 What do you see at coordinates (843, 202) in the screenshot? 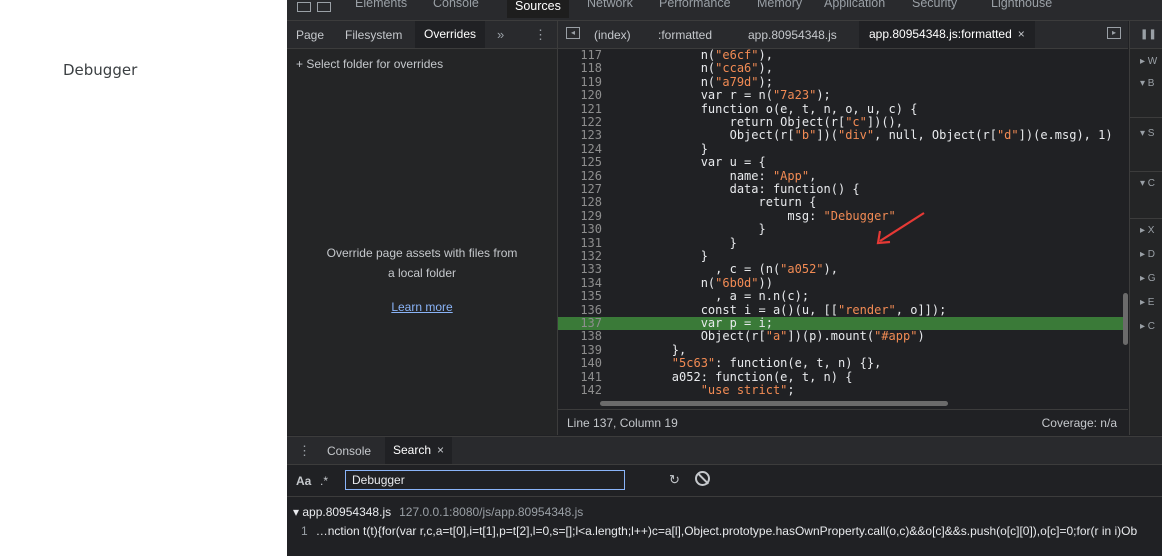
I see `code-line: 128 return {` at bounding box center [843, 202].